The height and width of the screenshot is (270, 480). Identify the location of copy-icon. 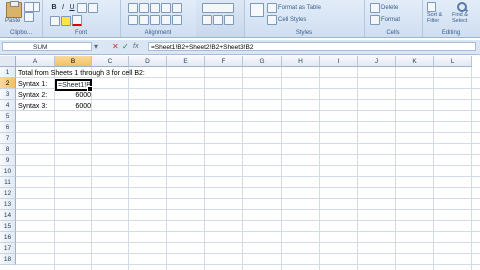
(29, 17).